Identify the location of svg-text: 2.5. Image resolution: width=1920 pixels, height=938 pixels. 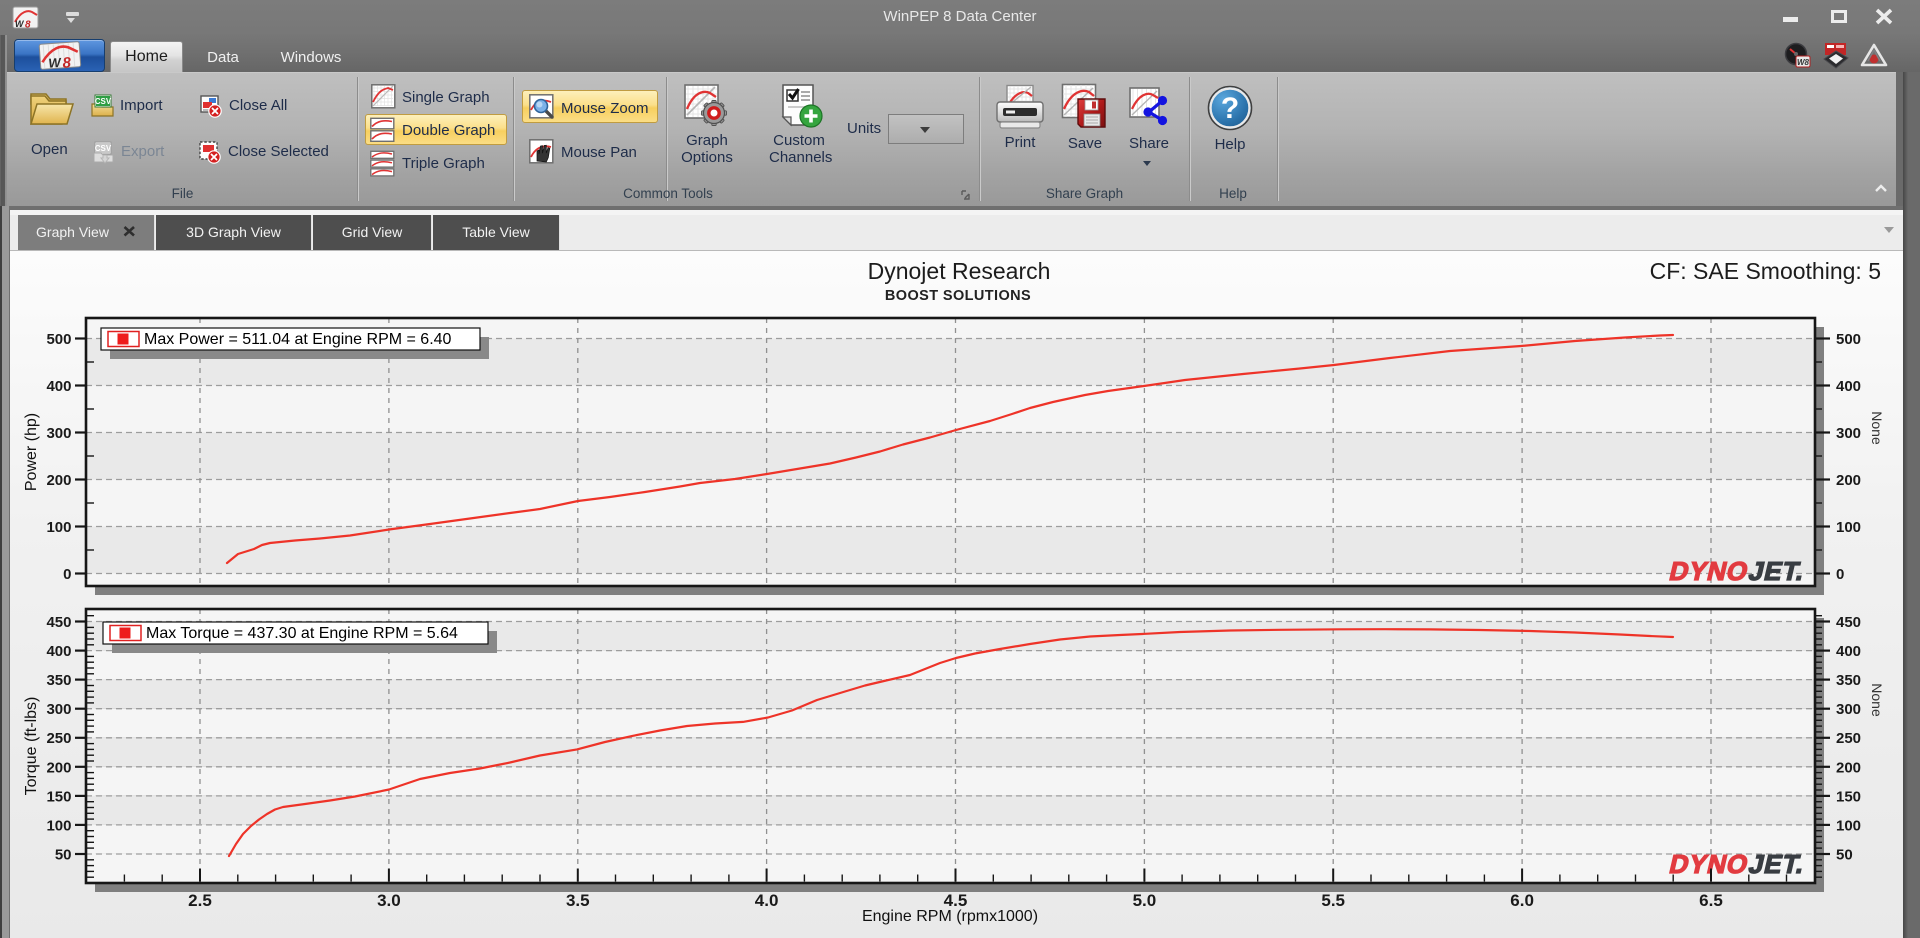
(200, 900).